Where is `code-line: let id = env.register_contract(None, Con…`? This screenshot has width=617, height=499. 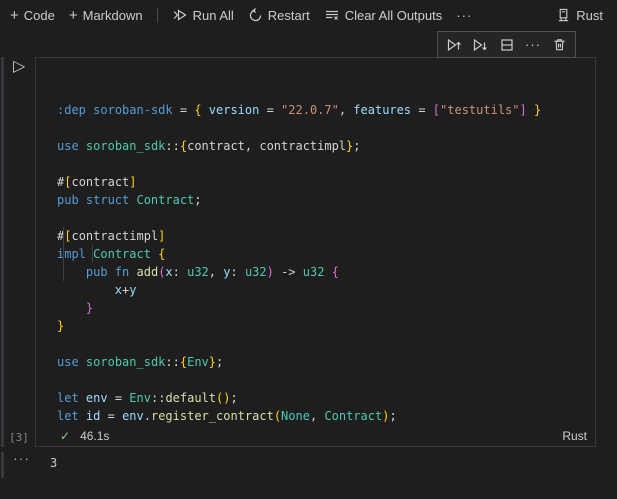 code-line: let id = env.register_contract(None, Con… is located at coordinates (227, 416).